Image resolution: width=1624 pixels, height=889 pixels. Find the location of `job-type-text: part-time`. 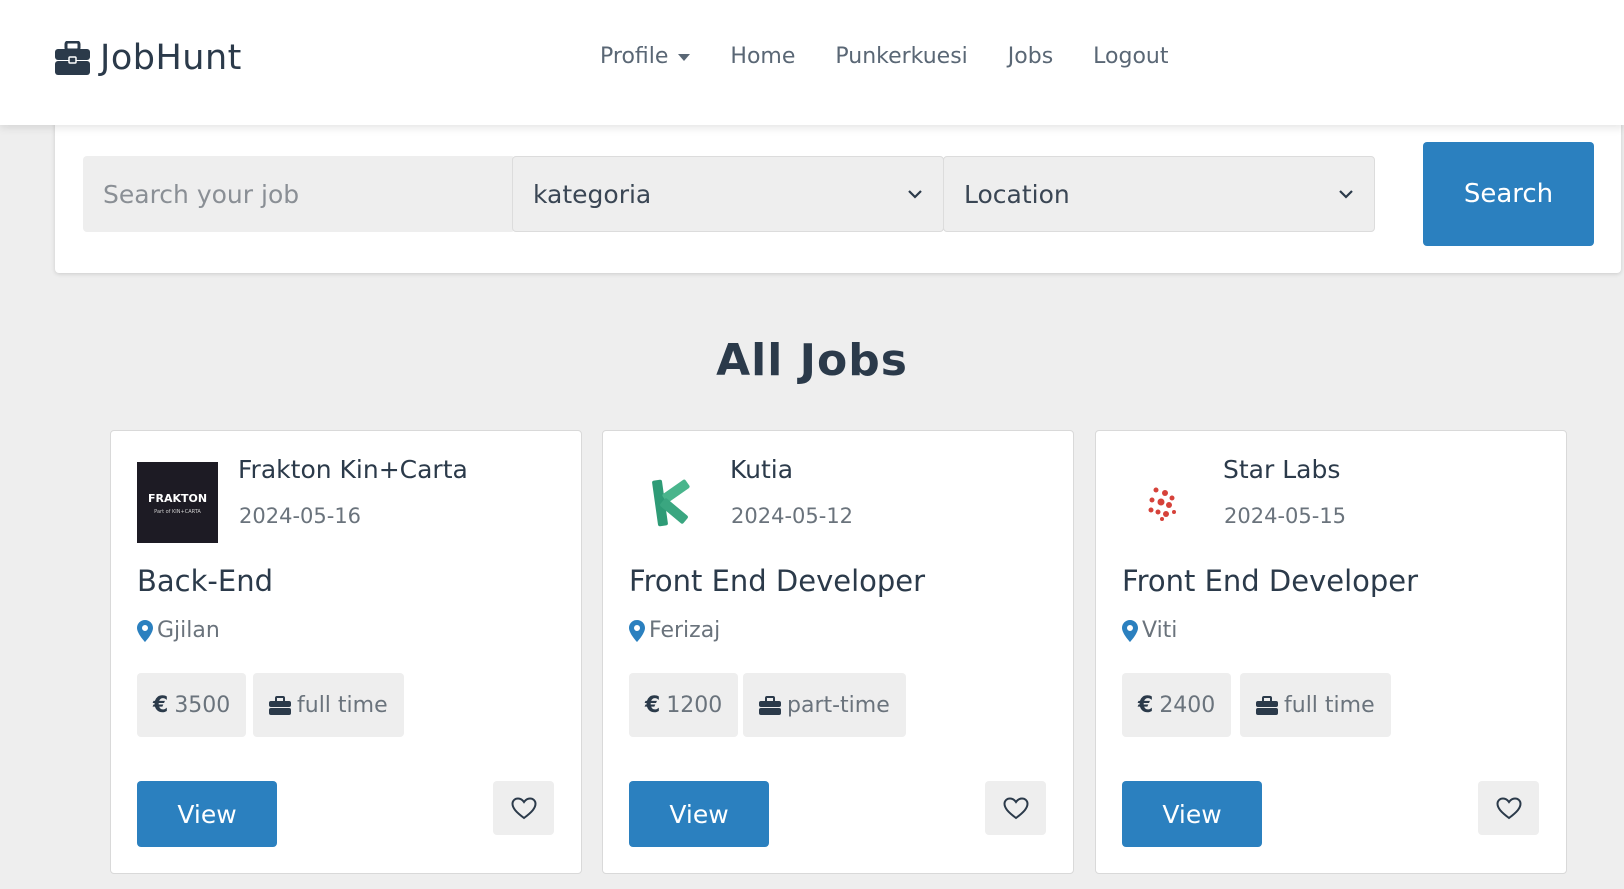

job-type-text: part-time is located at coordinates (838, 705).